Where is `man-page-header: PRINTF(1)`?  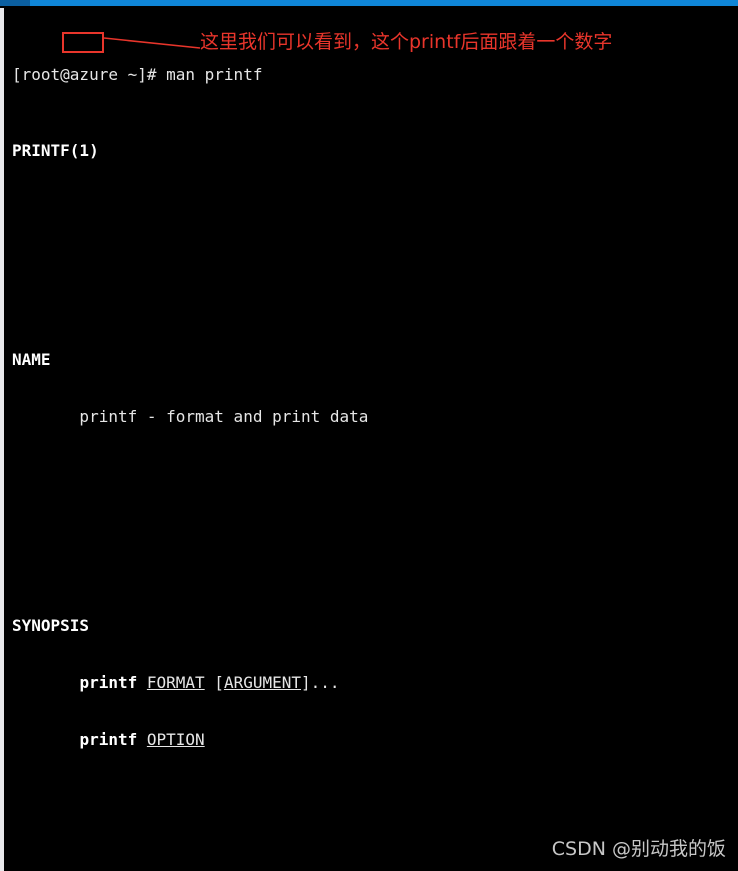 man-page-header: PRINTF(1) is located at coordinates (371, 150).